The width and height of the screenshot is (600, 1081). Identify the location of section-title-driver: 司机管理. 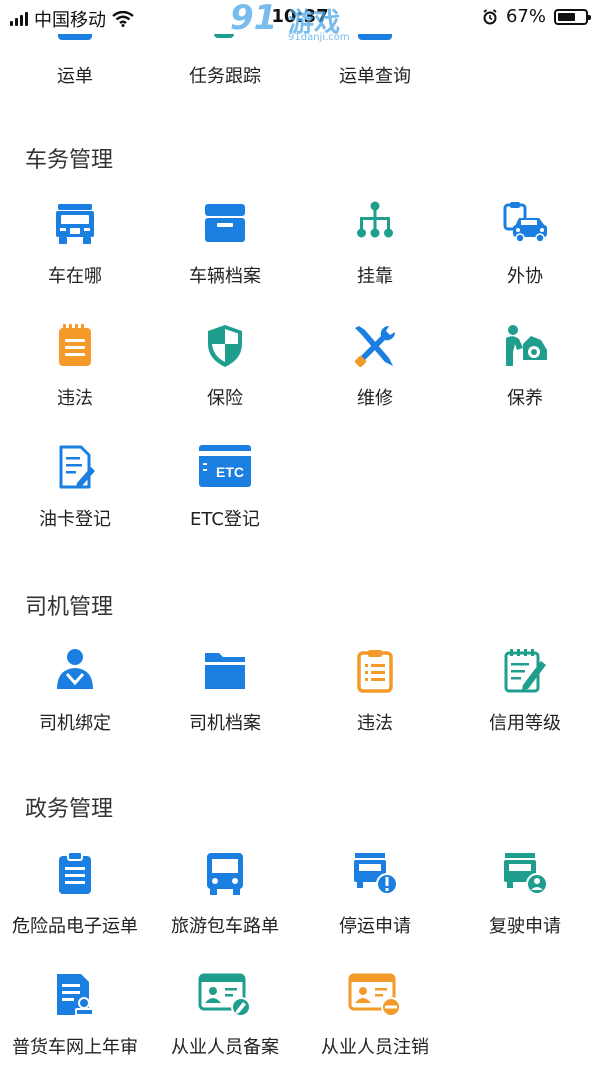
(69, 607).